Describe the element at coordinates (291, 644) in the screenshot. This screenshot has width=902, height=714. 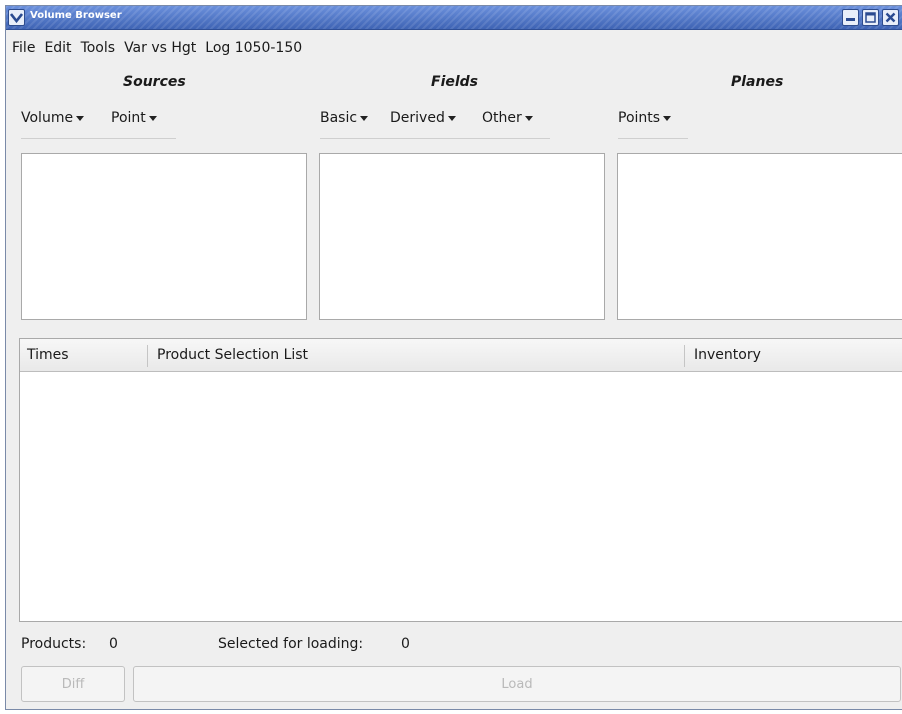
I see `selected-for-loading-label: Selected for loading:` at that location.